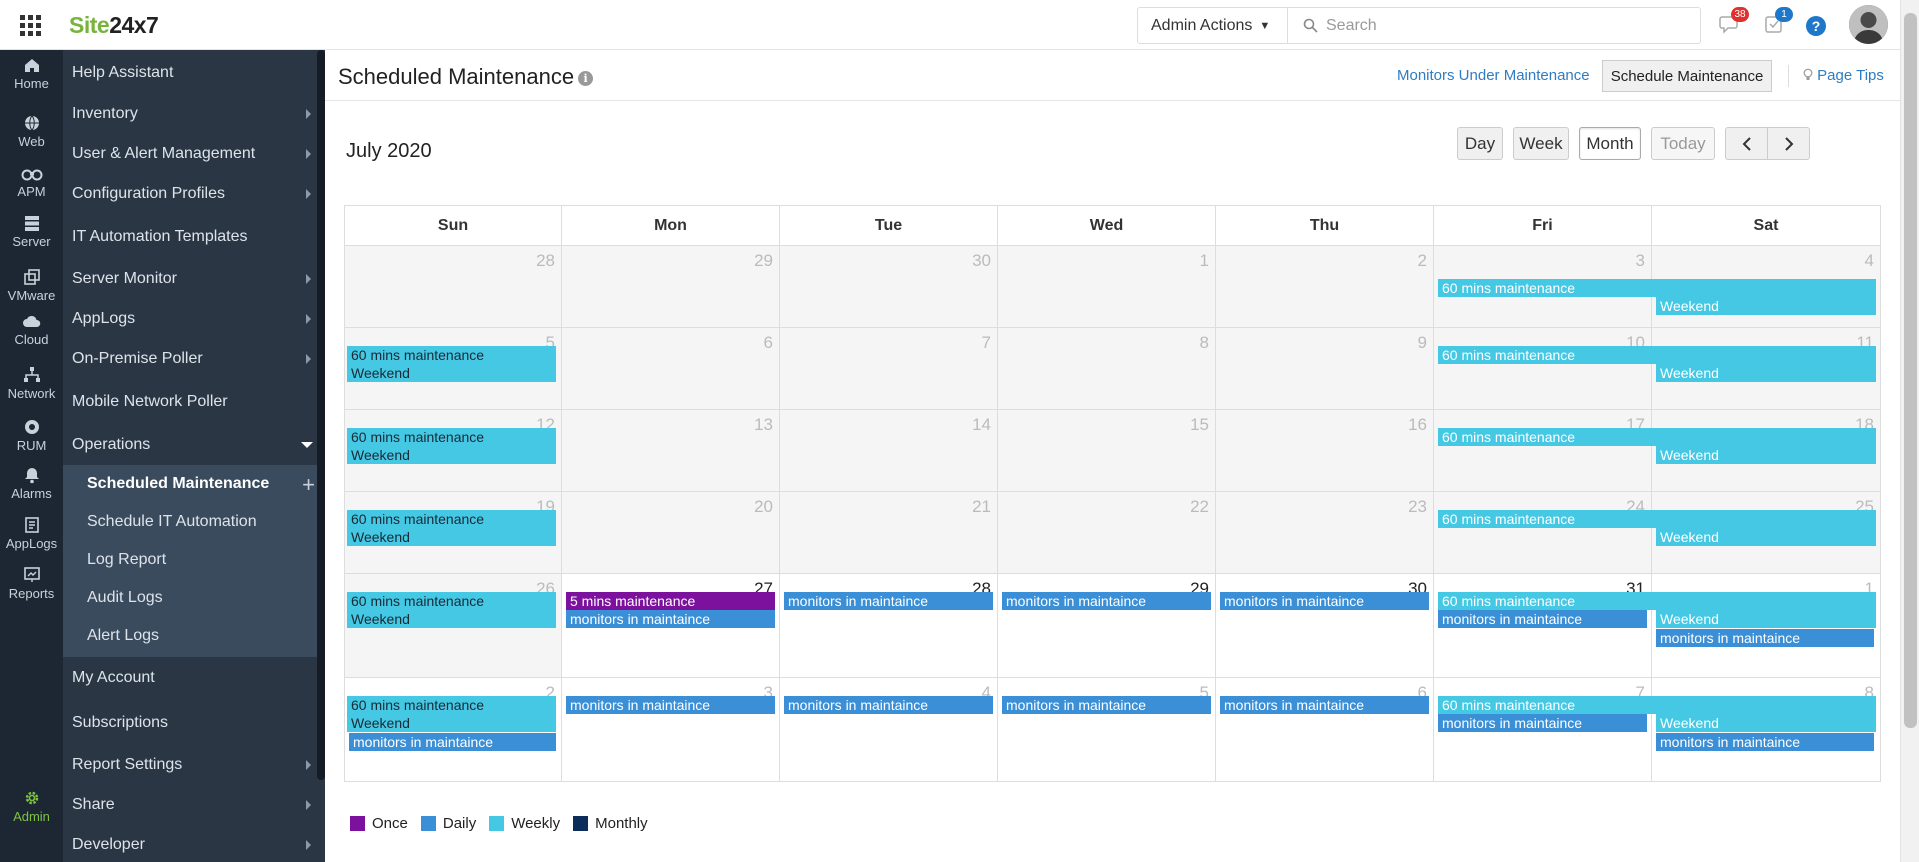 The height and width of the screenshot is (862, 1919). What do you see at coordinates (1107, 533) in the screenshot?
I see `day-cell: 22` at bounding box center [1107, 533].